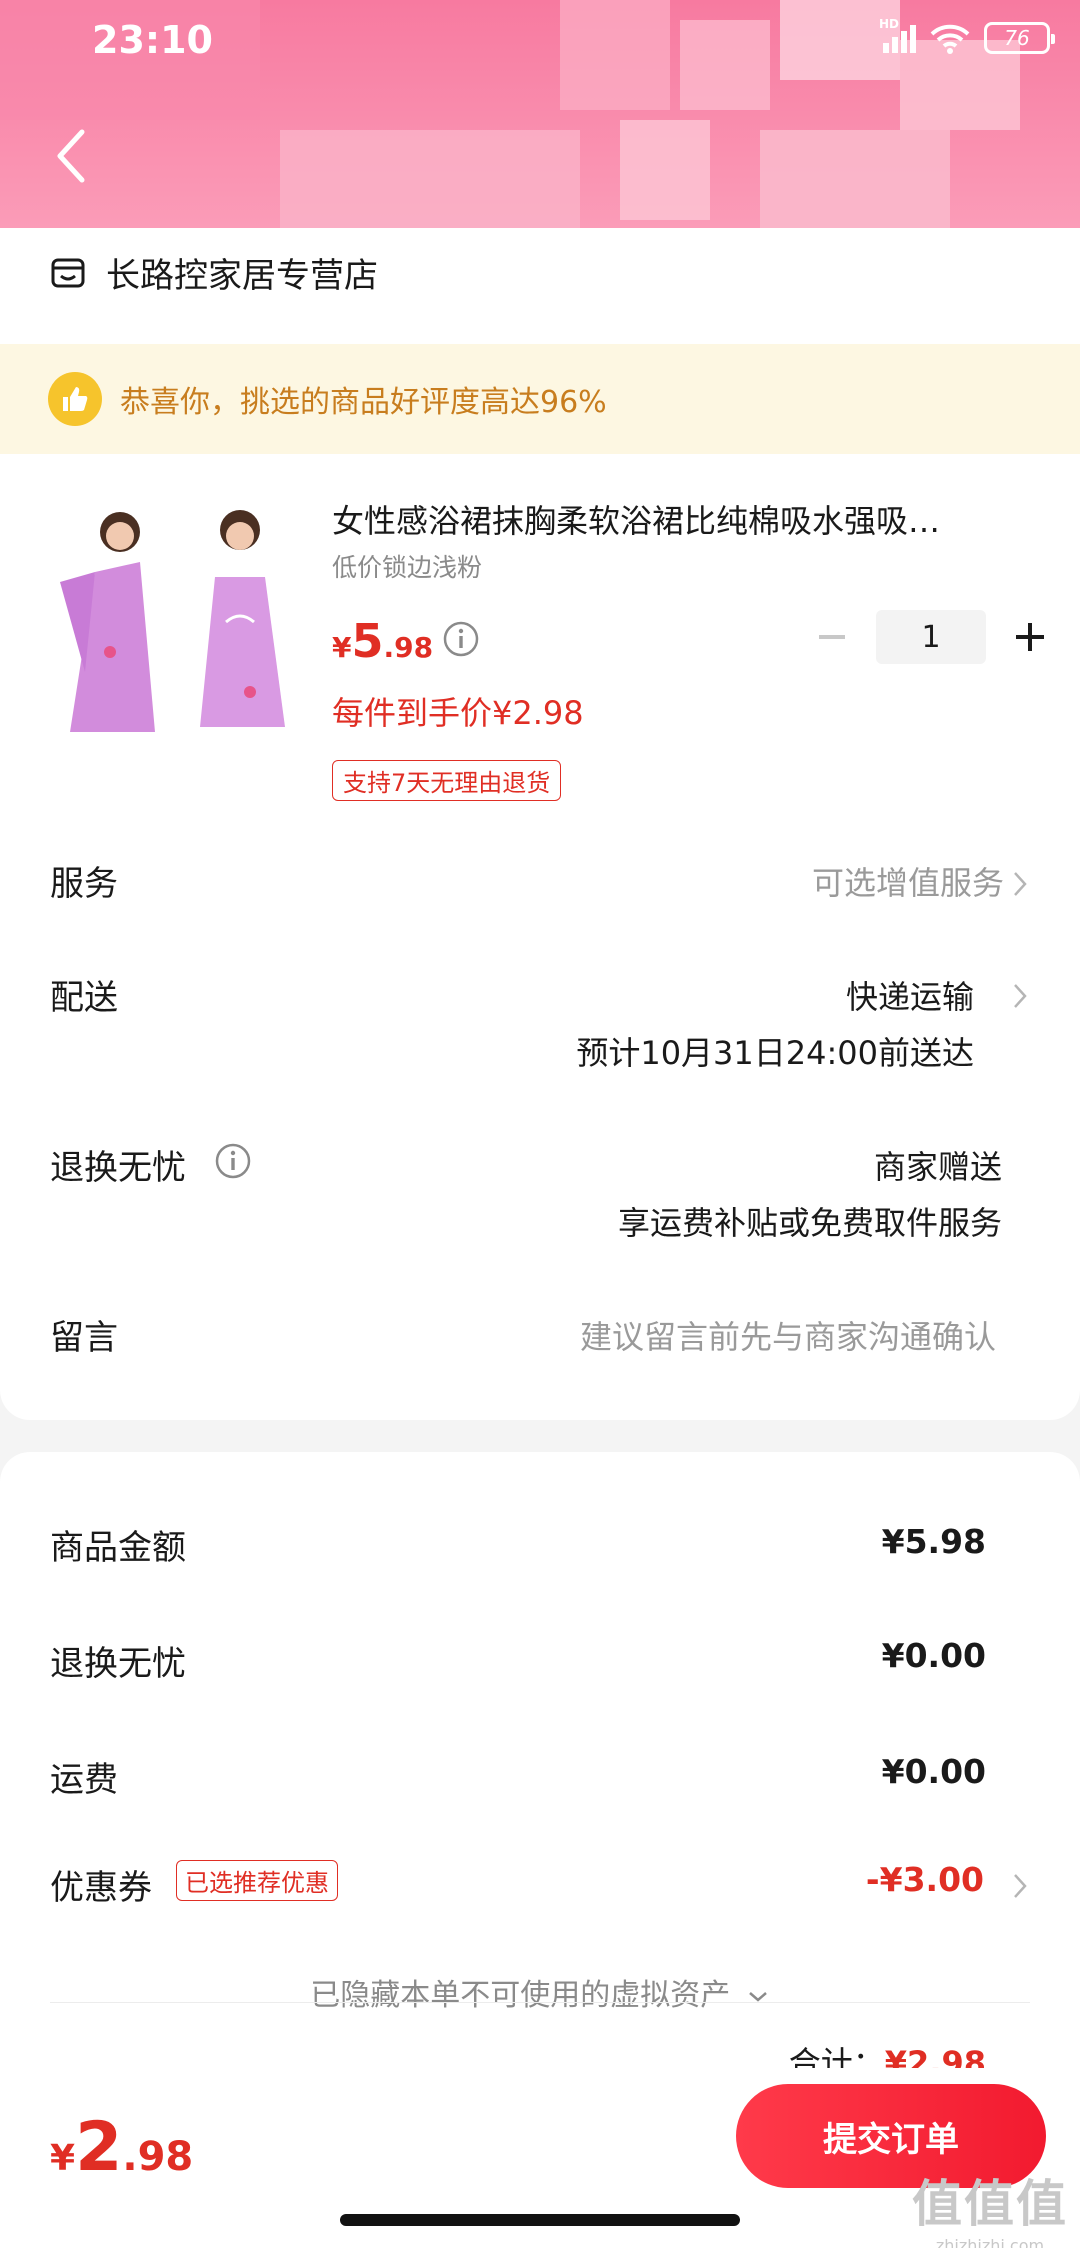  I want to click on quantity-value: 1, so click(931, 637).